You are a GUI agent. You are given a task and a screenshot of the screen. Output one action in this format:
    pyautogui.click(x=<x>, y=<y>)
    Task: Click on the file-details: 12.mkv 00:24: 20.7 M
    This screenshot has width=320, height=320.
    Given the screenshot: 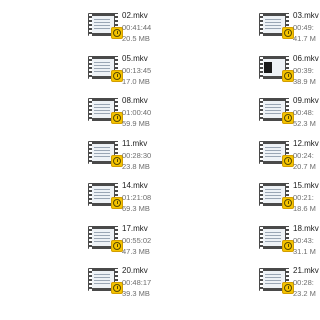 What is the action you would take?
    pyautogui.click(x=306, y=155)
    